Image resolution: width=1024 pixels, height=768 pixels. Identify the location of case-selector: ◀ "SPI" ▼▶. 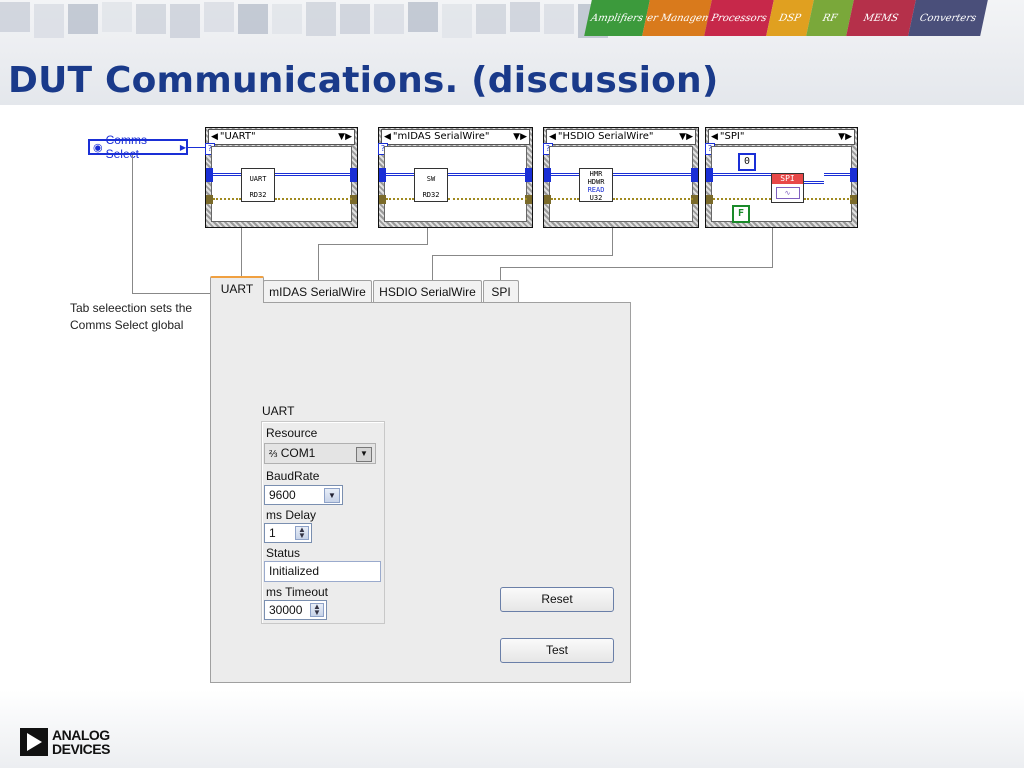
(781, 137).